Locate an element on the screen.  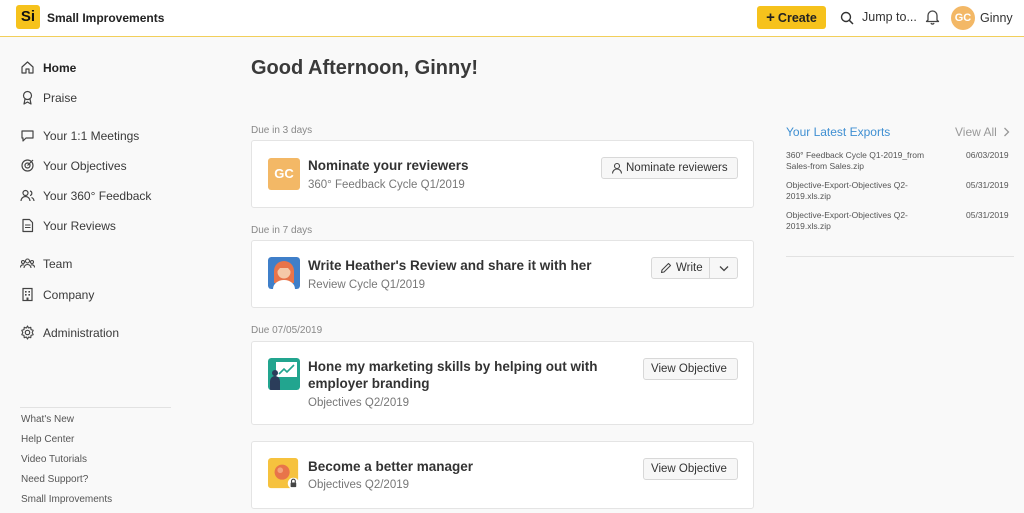
task-title-line-2: employer branding is located at coordinates (369, 383).